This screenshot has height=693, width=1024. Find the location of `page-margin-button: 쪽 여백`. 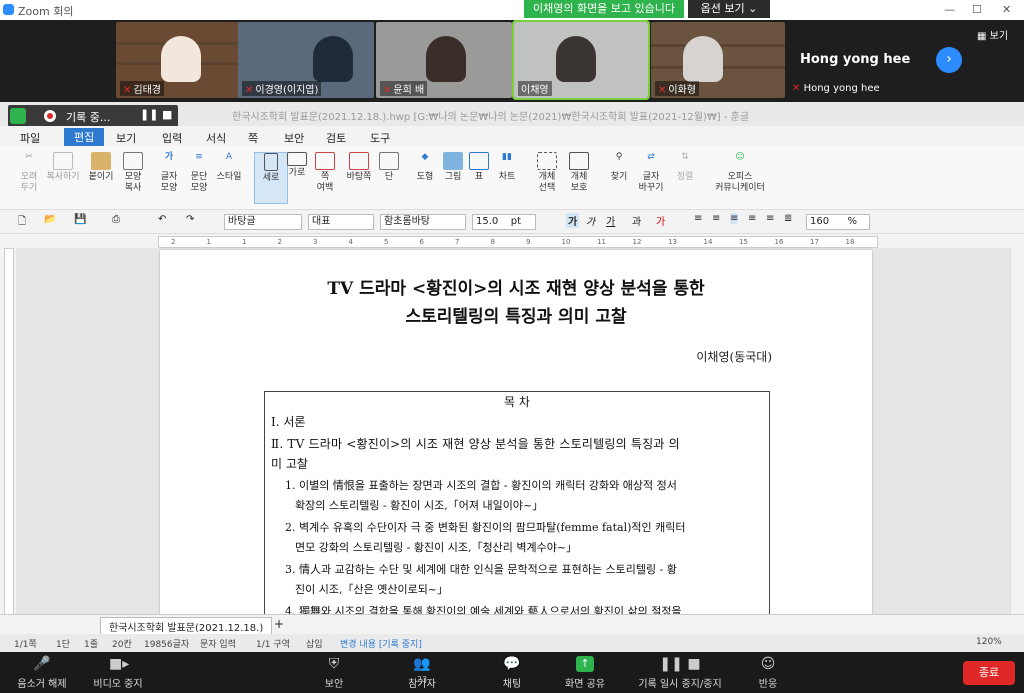

page-margin-button: 쪽 여백 is located at coordinates (325, 173).